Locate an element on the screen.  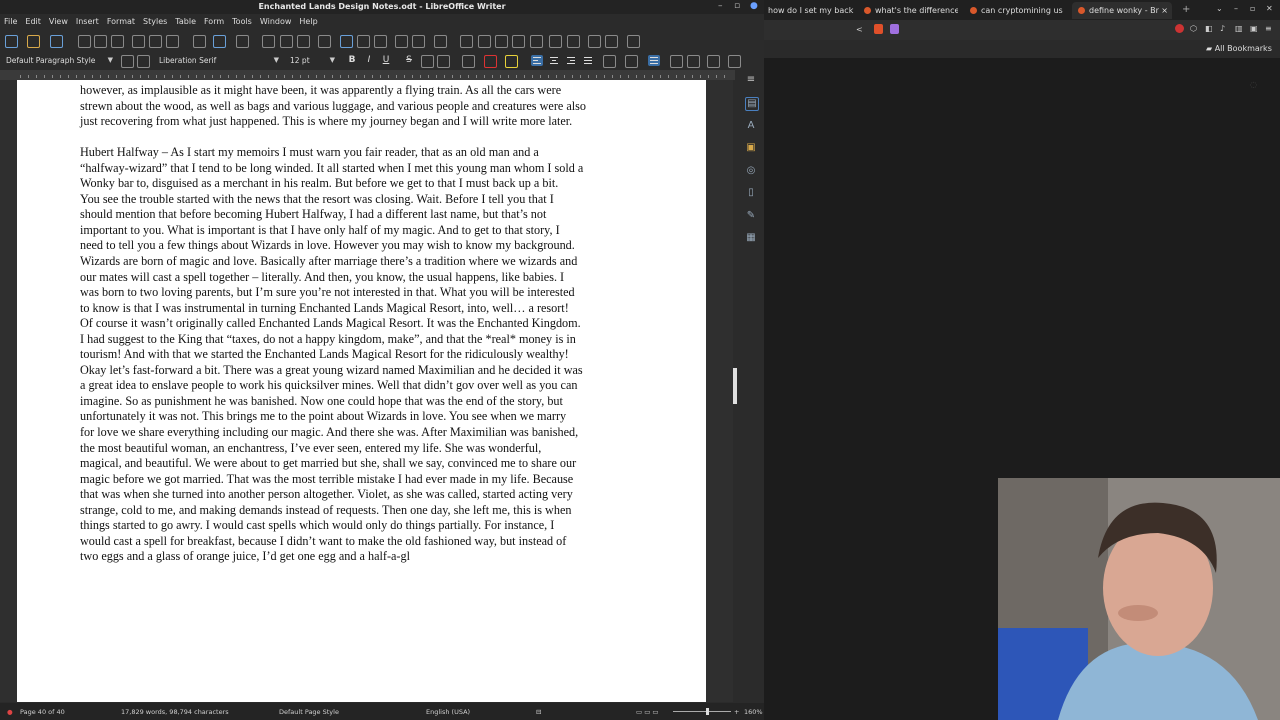
font-size-dropdown: 12 pt ▼ is located at coordinates (312, 60).